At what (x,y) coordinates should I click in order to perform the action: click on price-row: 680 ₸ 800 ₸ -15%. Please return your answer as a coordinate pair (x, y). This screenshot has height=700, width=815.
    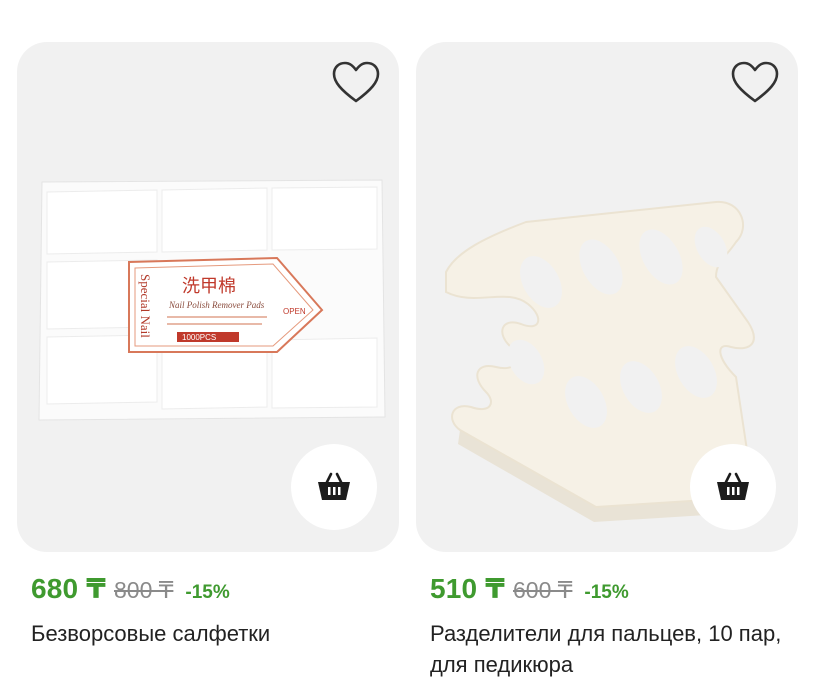
    Looking at the image, I should click on (130, 588).